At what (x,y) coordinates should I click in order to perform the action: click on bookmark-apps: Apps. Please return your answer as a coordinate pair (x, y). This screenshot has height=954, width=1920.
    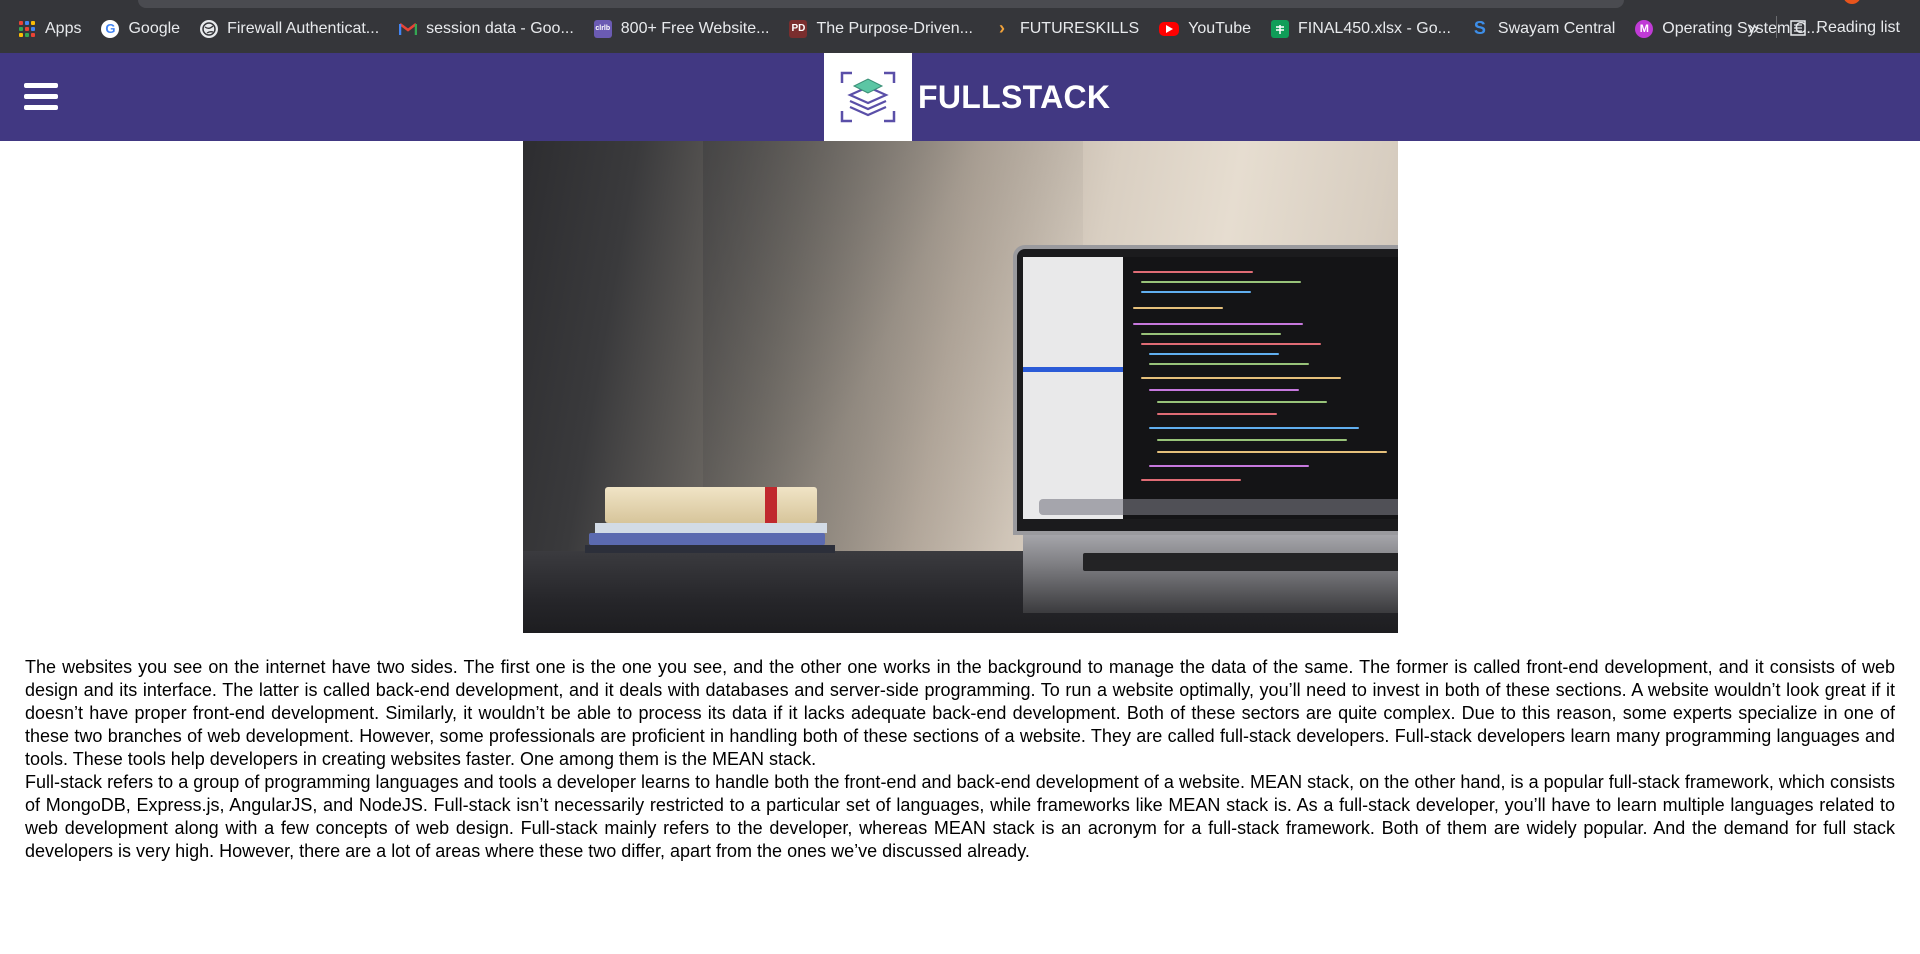
    Looking at the image, I should click on (49, 27).